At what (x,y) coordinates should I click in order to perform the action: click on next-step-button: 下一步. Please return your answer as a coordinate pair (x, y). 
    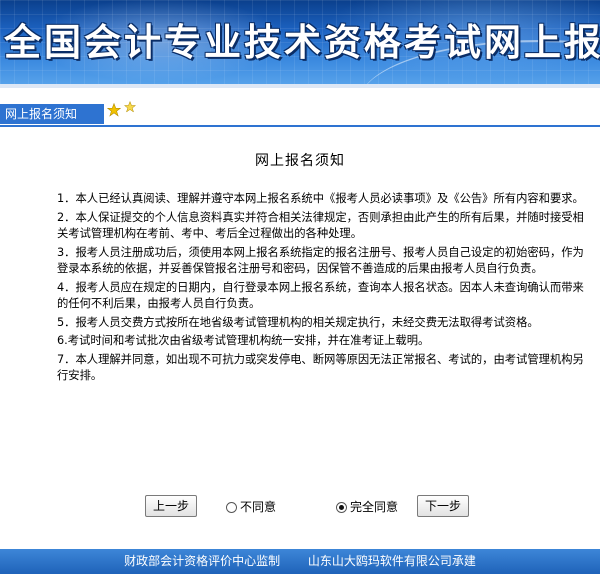
    Looking at the image, I should click on (443, 506).